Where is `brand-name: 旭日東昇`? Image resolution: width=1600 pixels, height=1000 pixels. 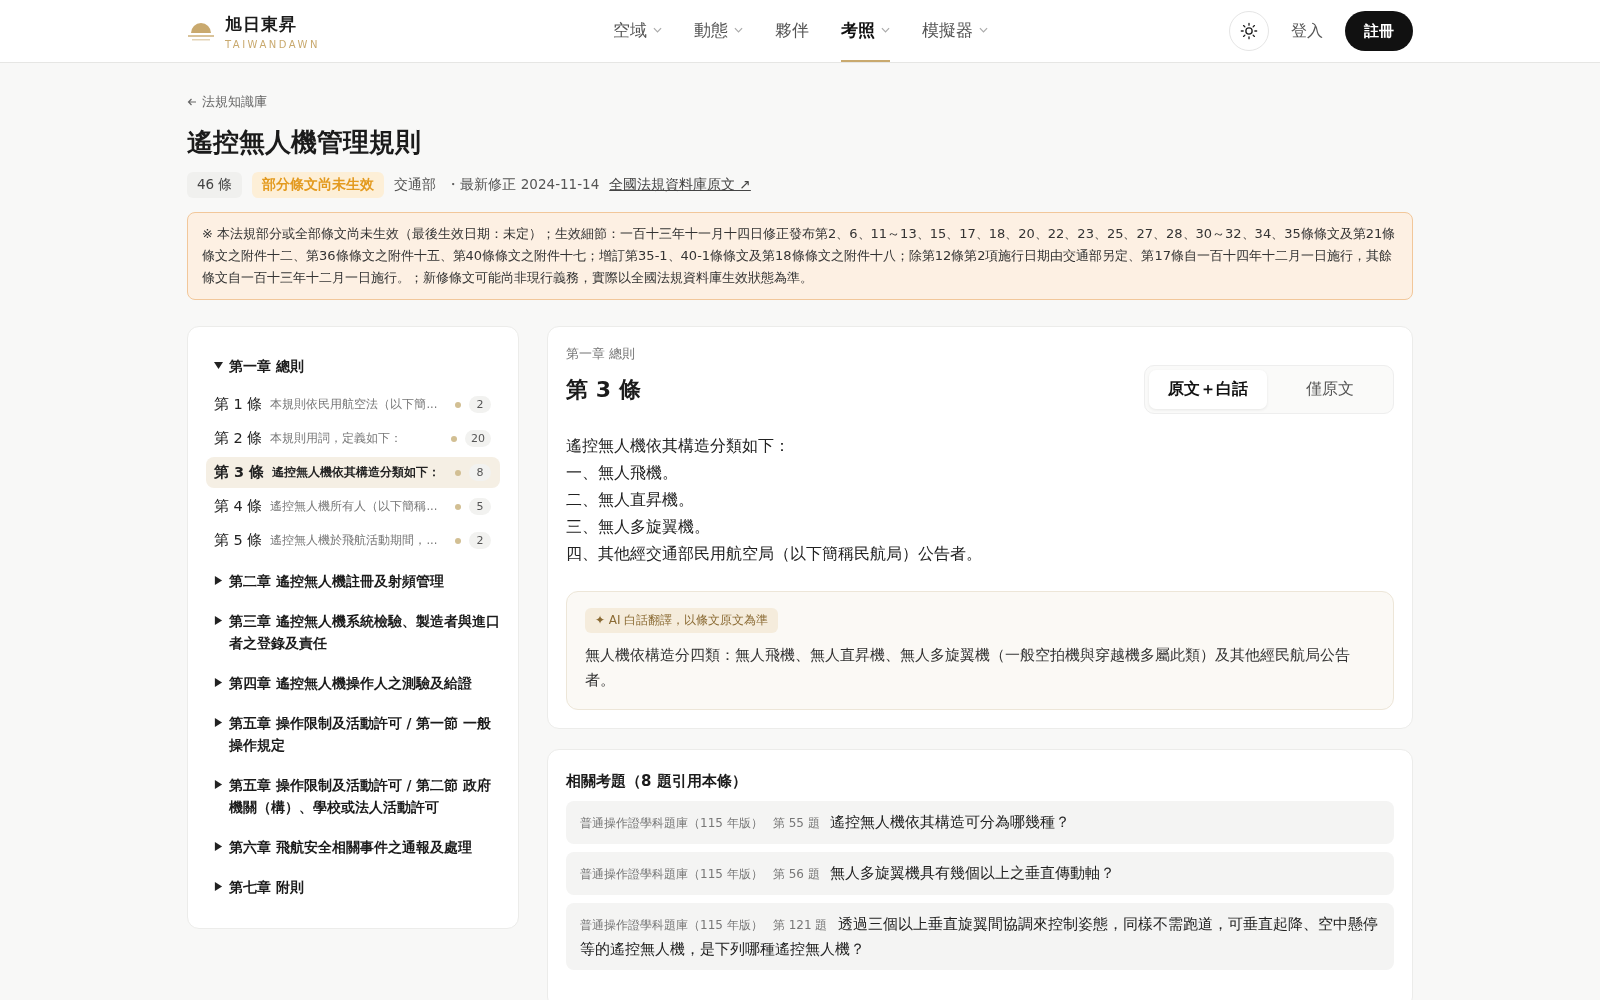
brand-name: 旭日東昇 is located at coordinates (272, 24).